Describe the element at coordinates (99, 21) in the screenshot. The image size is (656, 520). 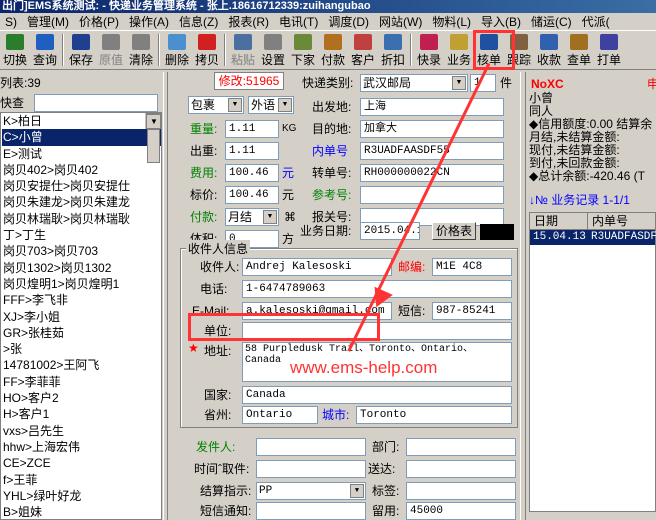
I see `menu-item: 价格(P)` at that location.